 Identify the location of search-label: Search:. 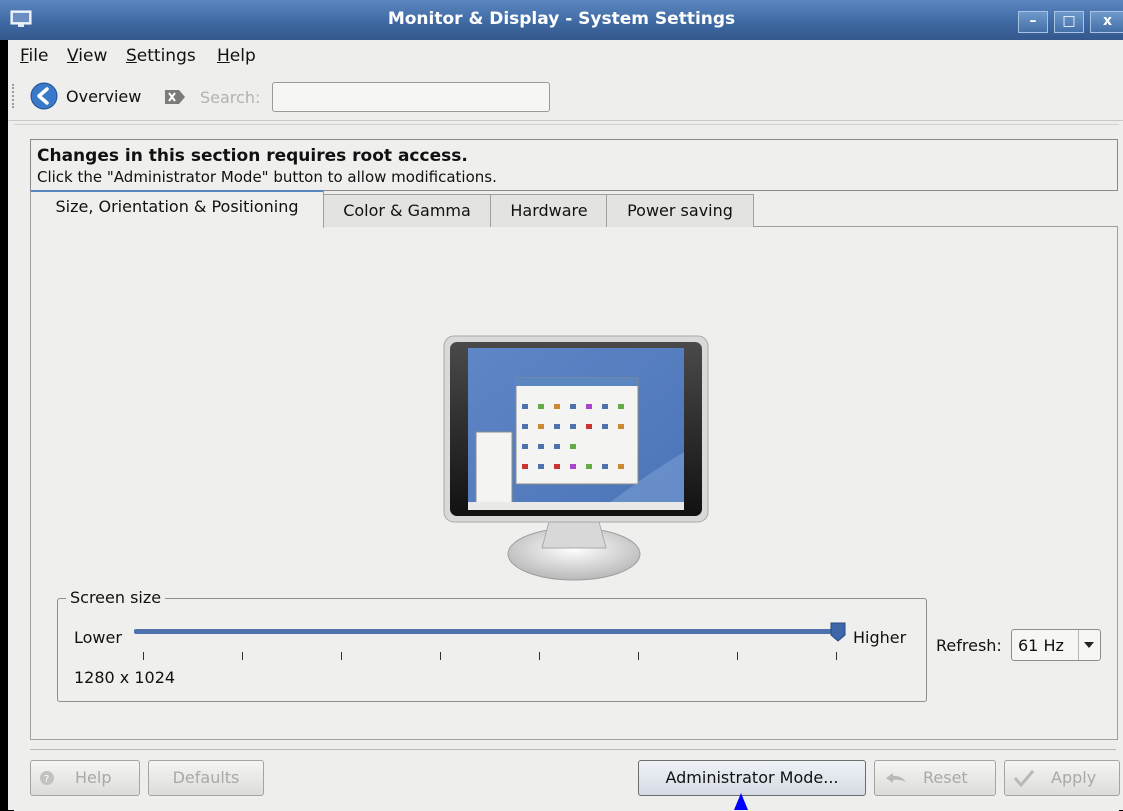
(230, 97).